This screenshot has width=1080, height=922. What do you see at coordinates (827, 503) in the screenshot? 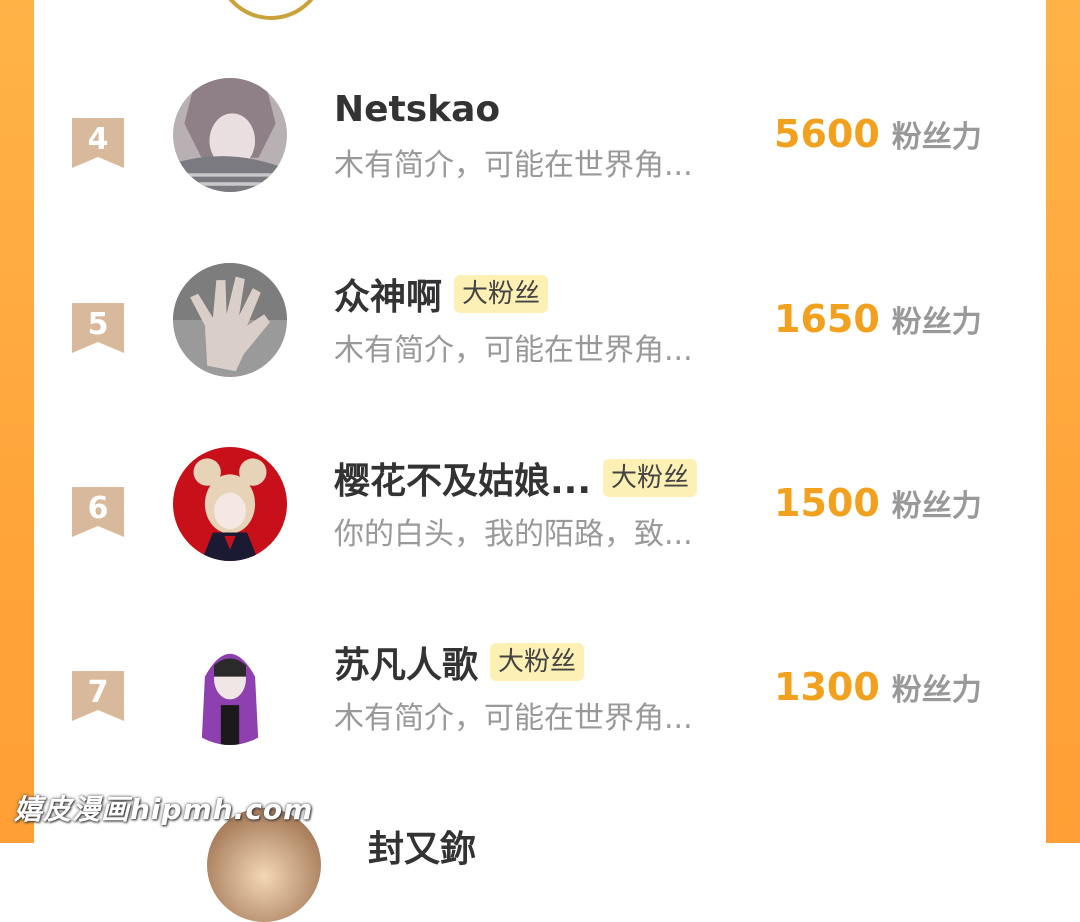
I see `score-value: 1500` at bounding box center [827, 503].